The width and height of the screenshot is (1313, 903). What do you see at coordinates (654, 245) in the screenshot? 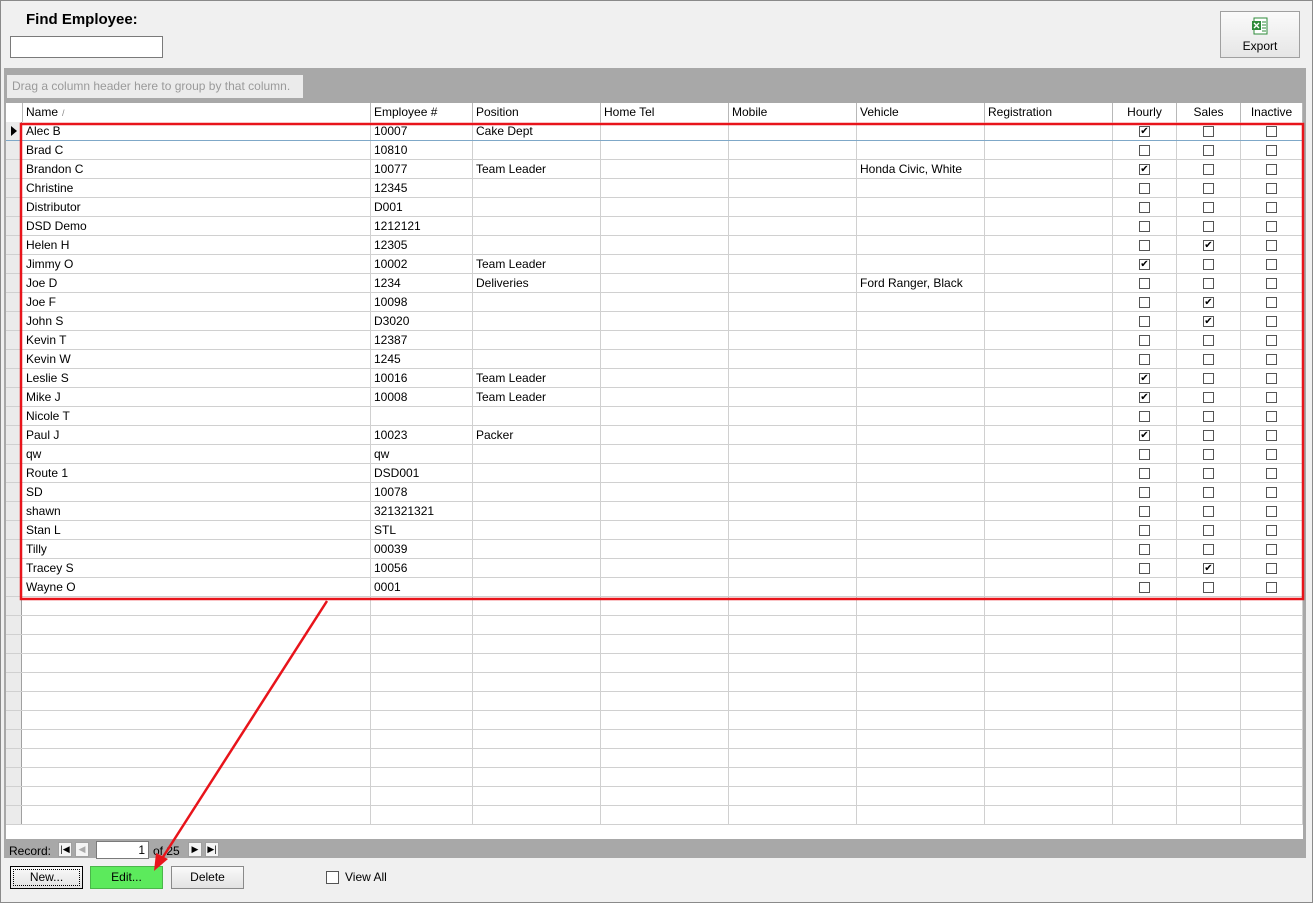
I see `table-row: Helen H 12305 ✔` at bounding box center [654, 245].